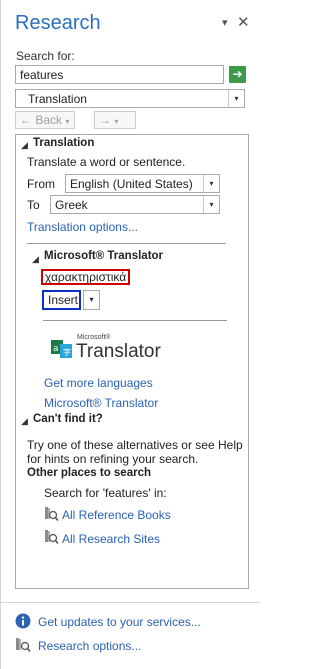 This screenshot has width=320, height=669. Describe the element at coordinates (225, 22) in the screenshot. I see `pane-options-dropdown-icon: ▾` at that location.